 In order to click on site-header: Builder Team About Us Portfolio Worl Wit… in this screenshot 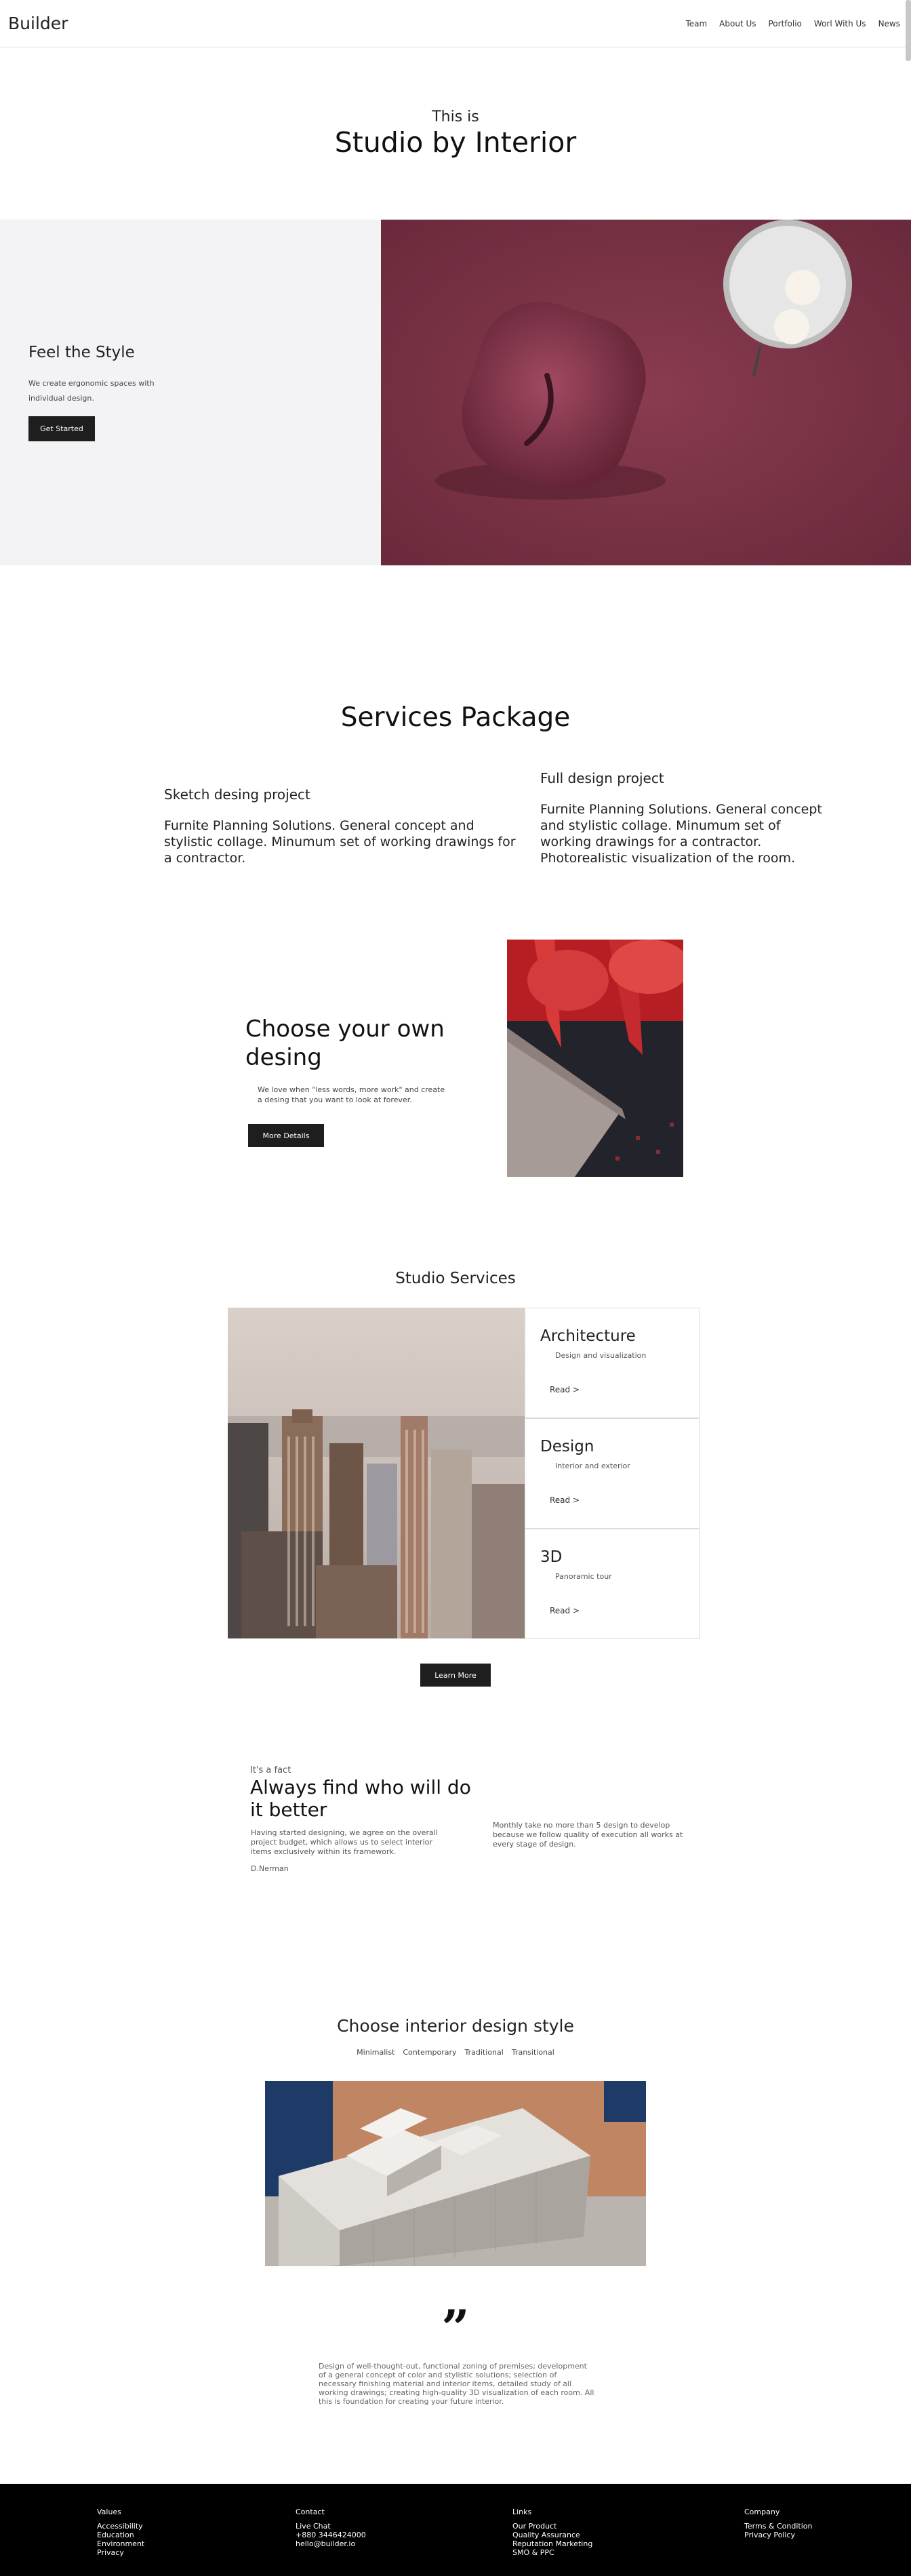, I will do `click(455, 23)`.